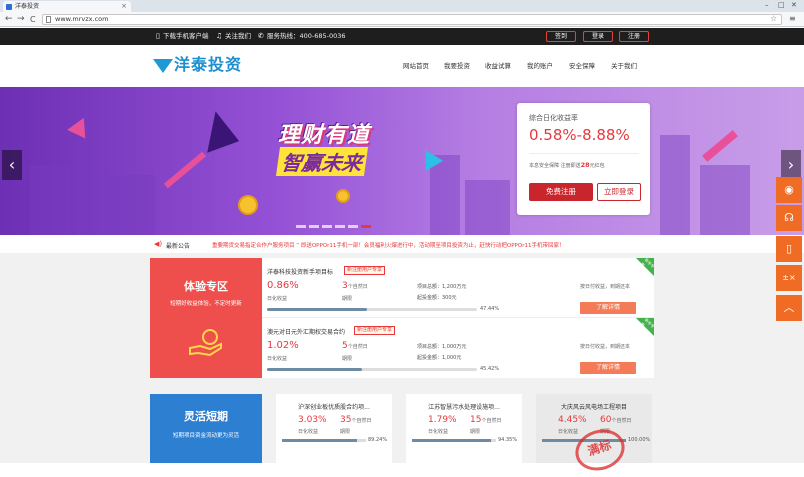 The height and width of the screenshot is (477, 804). What do you see at coordinates (616, 420) in the screenshot?
I see `card-term: 60个自然日` at bounding box center [616, 420].